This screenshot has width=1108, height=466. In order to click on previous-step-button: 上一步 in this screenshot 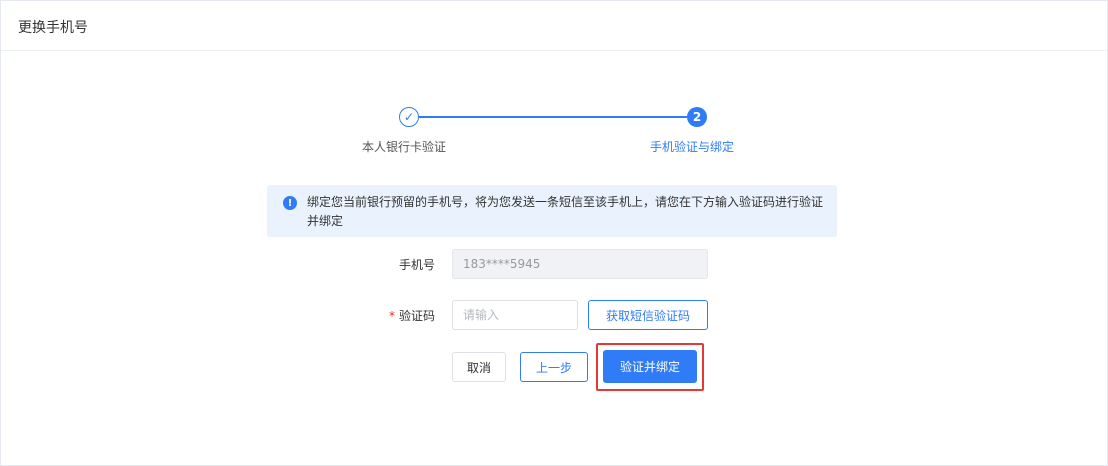, I will do `click(554, 367)`.